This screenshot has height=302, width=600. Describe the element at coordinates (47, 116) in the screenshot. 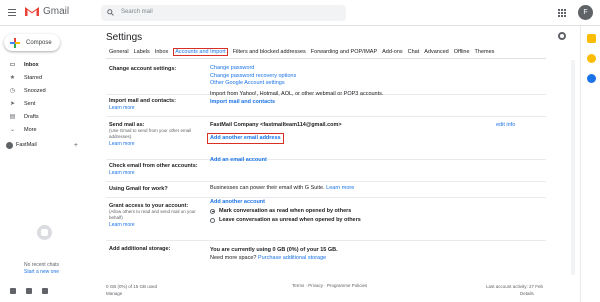

I see `sidebar-item-drafts: ▤ Drafts` at that location.